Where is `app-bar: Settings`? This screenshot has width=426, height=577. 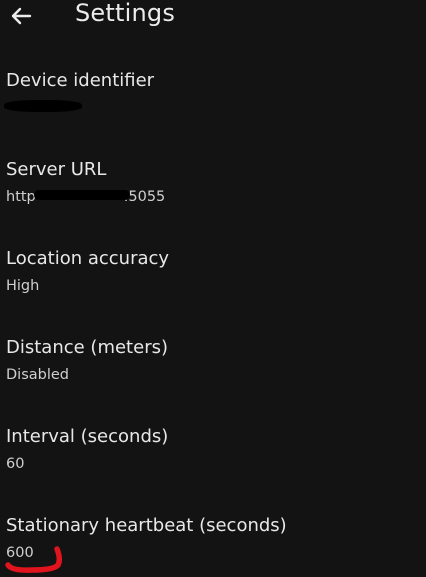
app-bar: Settings is located at coordinates (213, 17).